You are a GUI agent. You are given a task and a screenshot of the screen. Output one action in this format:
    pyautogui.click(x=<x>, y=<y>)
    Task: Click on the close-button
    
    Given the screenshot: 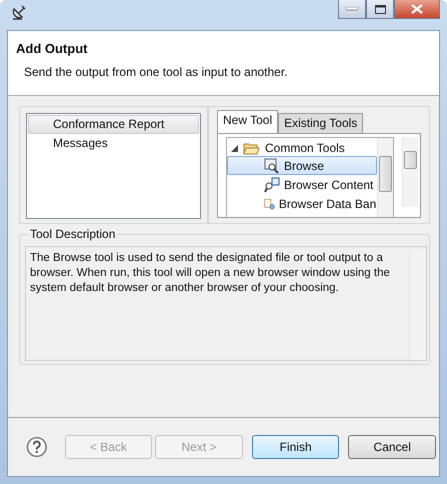 What is the action you would take?
    pyautogui.click(x=417, y=9)
    